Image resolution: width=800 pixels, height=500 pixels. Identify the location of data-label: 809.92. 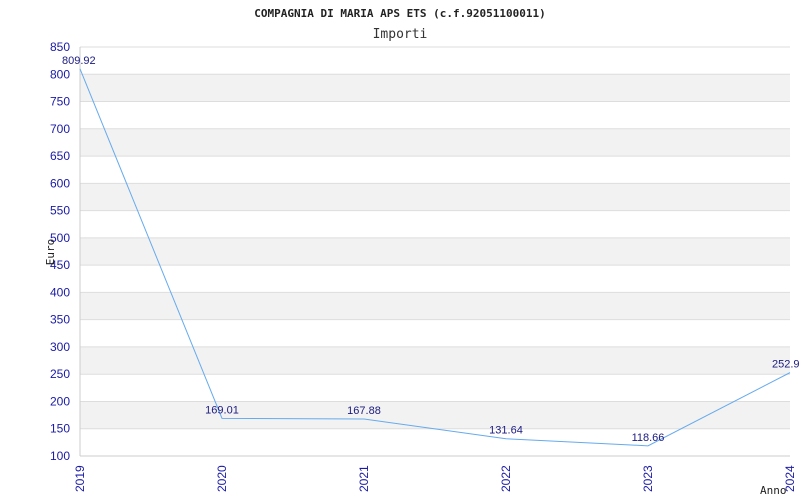
(79, 61).